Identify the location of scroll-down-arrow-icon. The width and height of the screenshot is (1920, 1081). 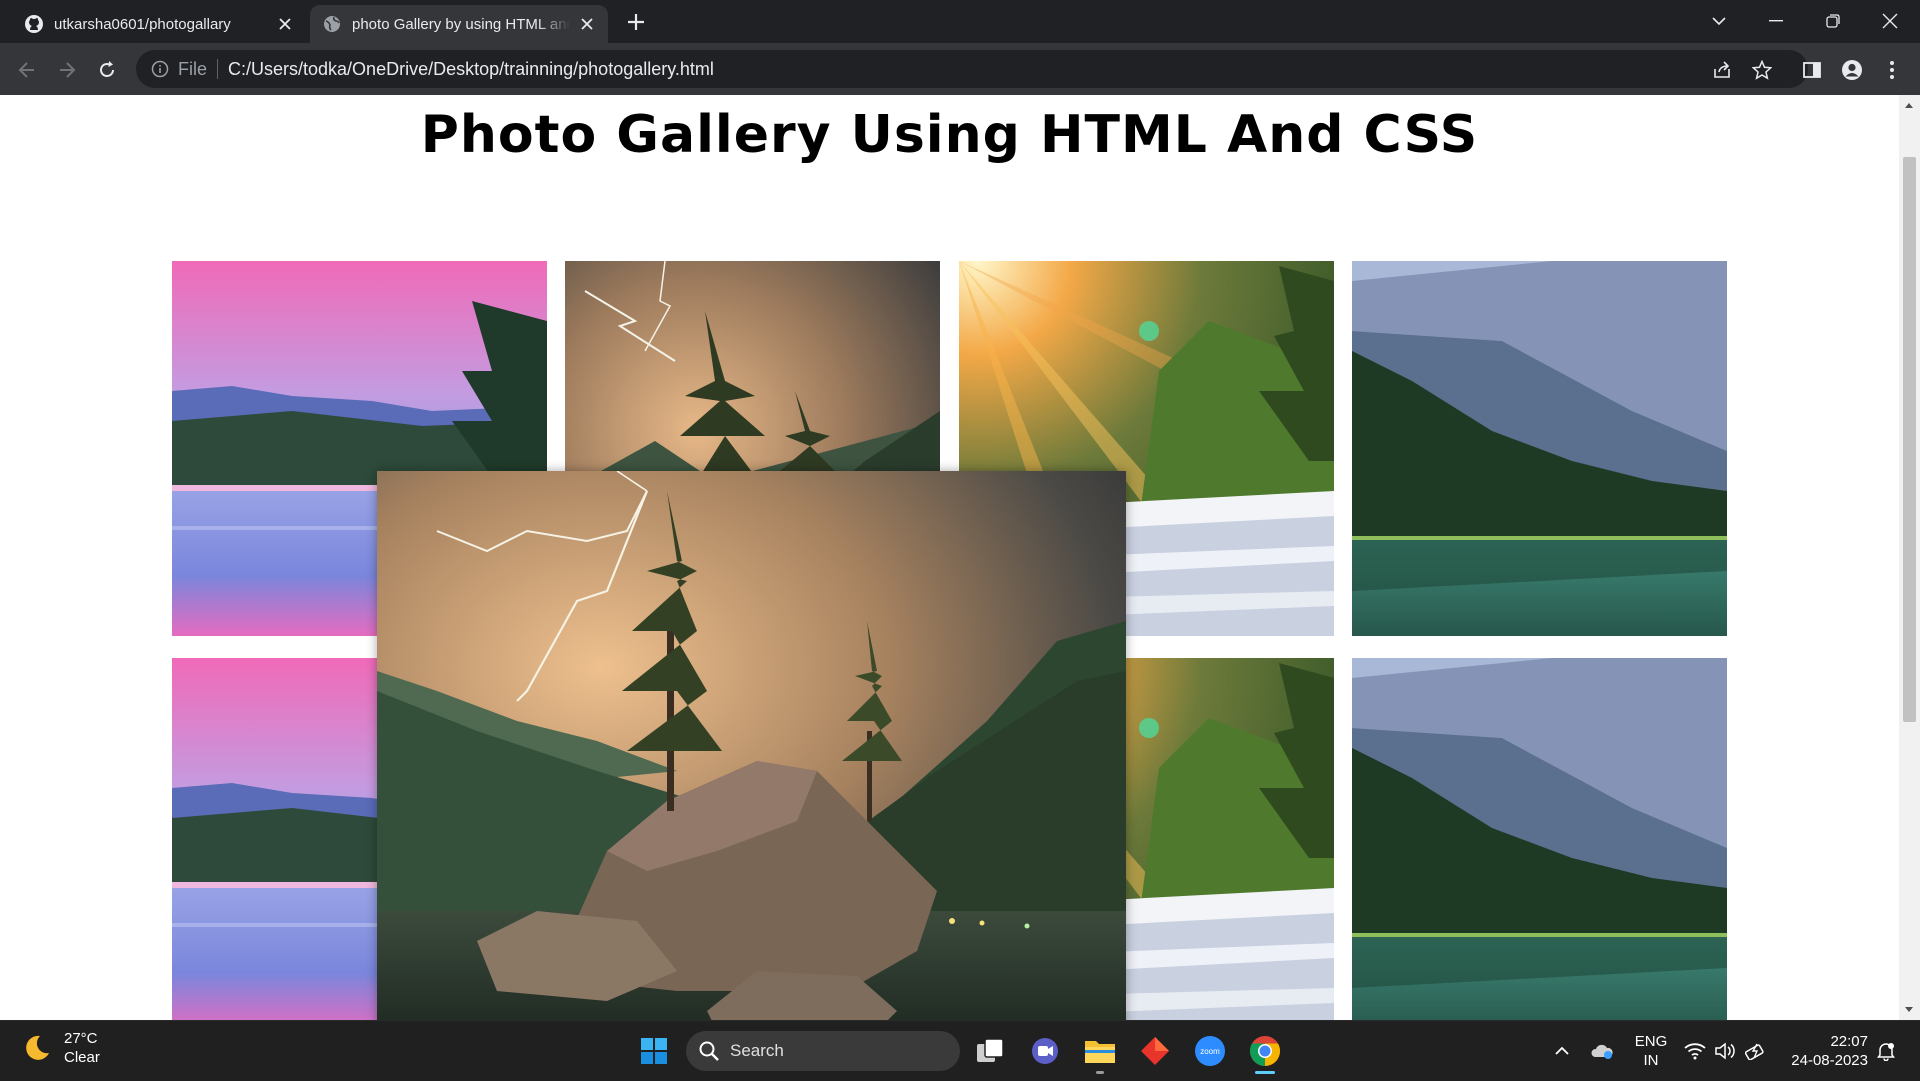
(1909, 1009).